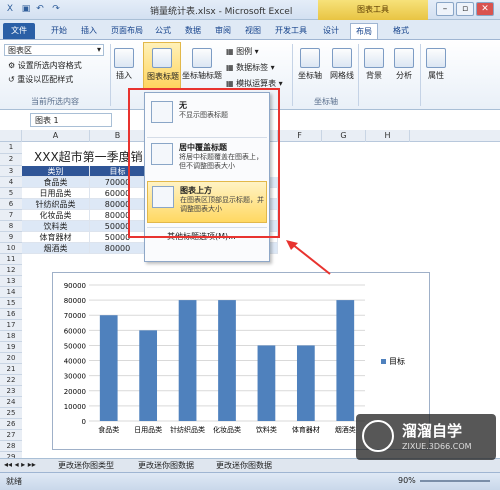 Image resolution: width=500 pixels, height=490 pixels. What do you see at coordinates (11, 292) in the screenshot?
I see `row-header: 14` at bounding box center [11, 292].